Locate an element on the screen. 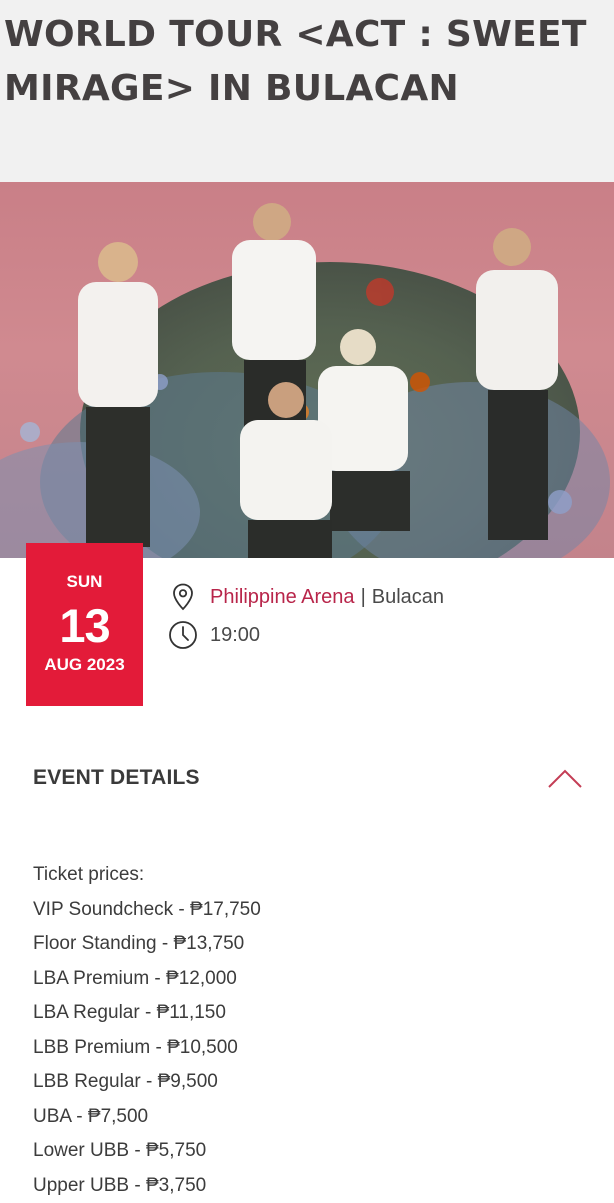 This screenshot has height=1203, width=614. date-month-year: AUG 2023 is located at coordinates (84, 665).